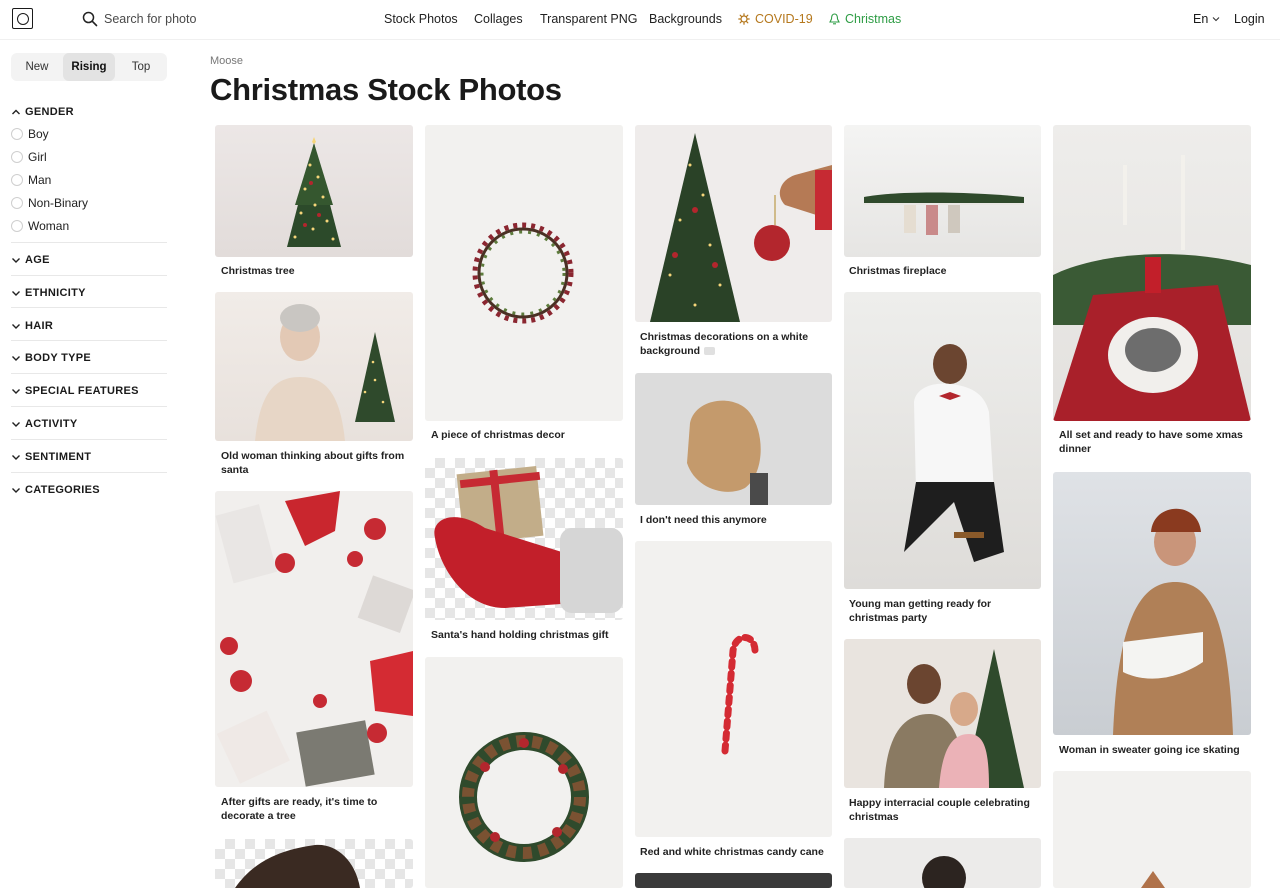 The image size is (1280, 888). I want to click on sort-rising: Rising, so click(89, 67).